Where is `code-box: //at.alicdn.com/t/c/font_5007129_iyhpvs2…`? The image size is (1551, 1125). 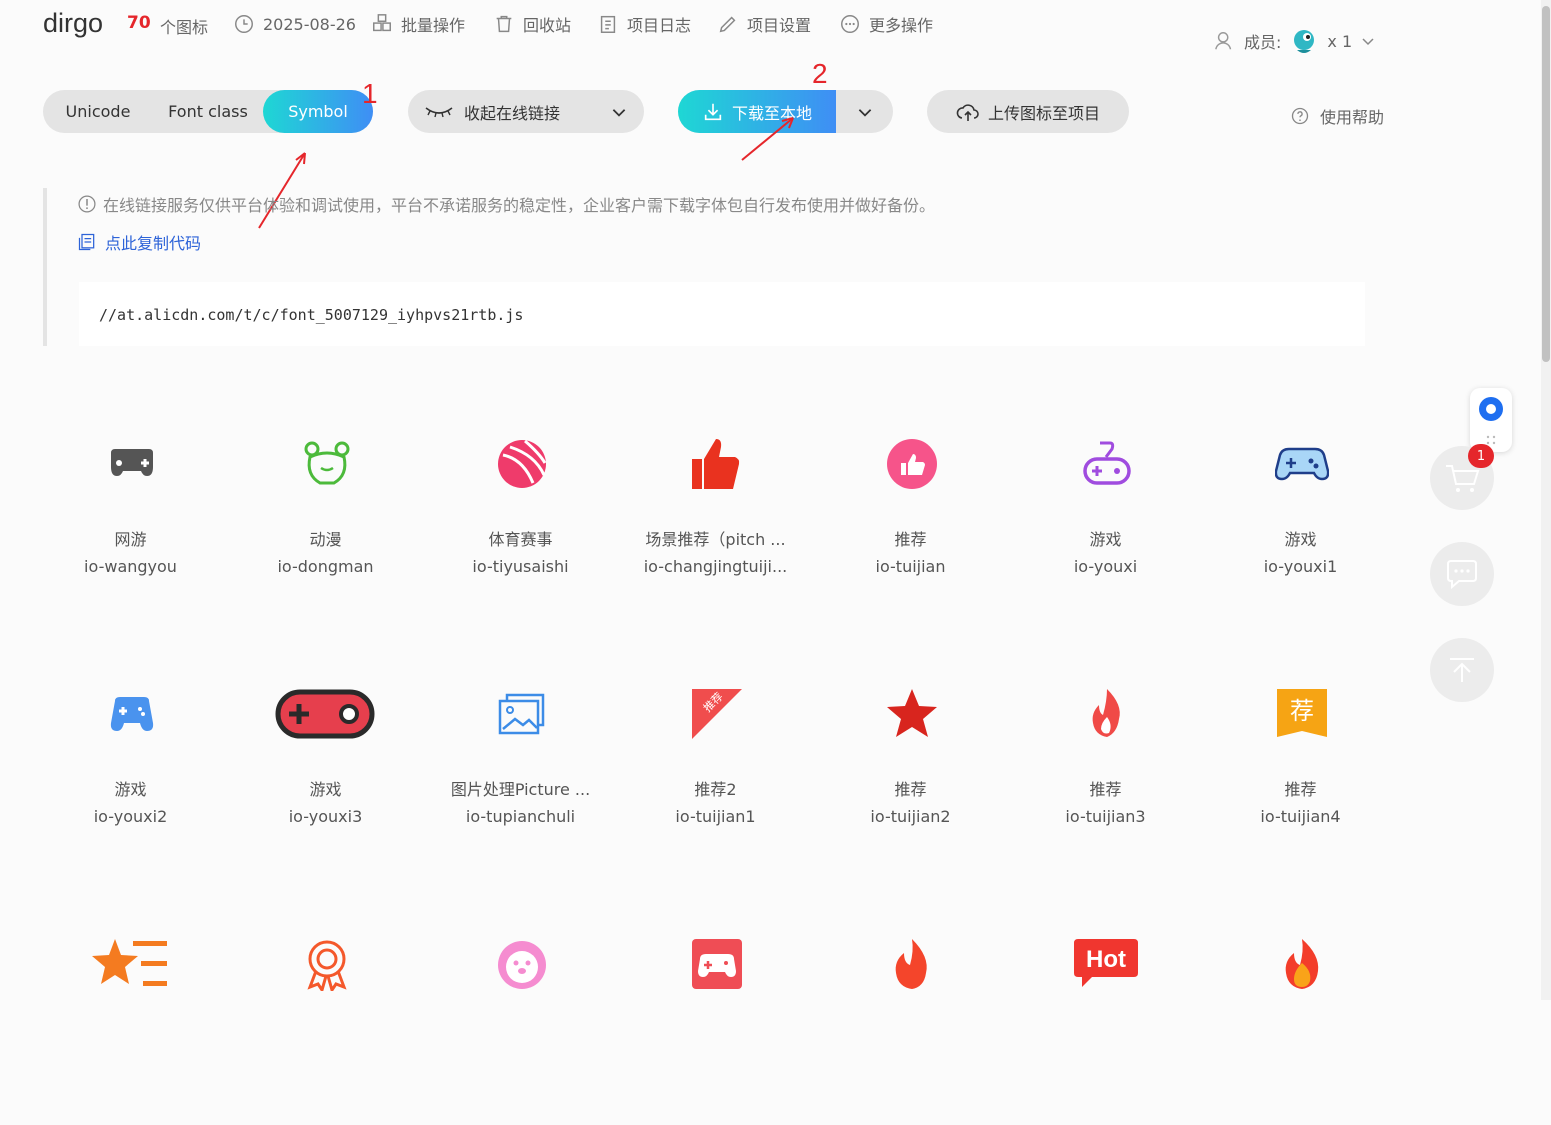 code-box: //at.alicdn.com/t/c/font_5007129_iyhpvs2… is located at coordinates (722, 314).